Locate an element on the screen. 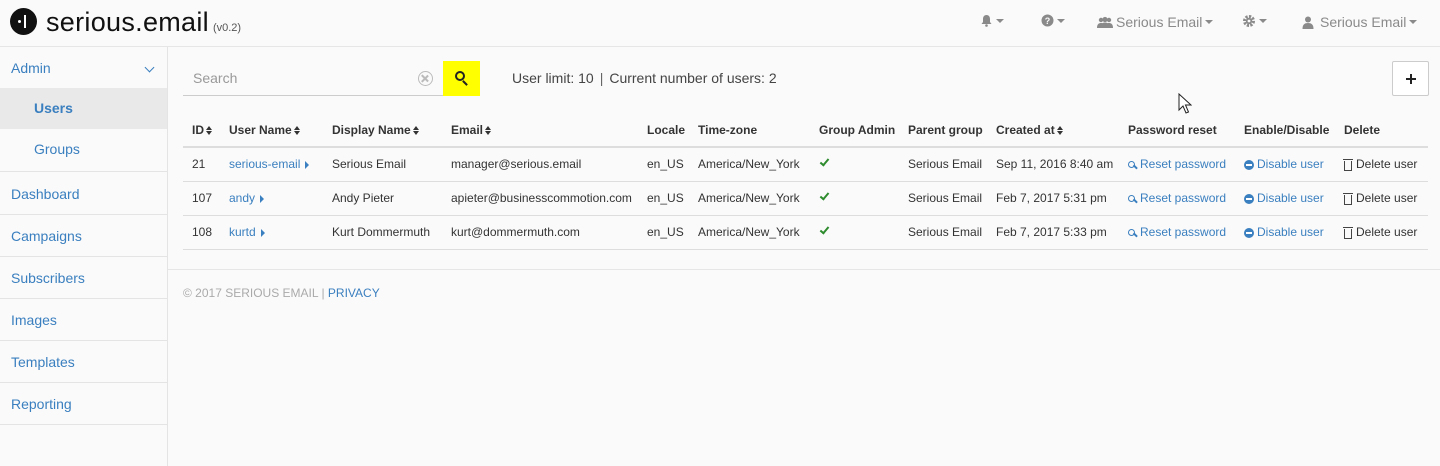  sidebar-item-campaigns: Campaigns is located at coordinates (83, 236).